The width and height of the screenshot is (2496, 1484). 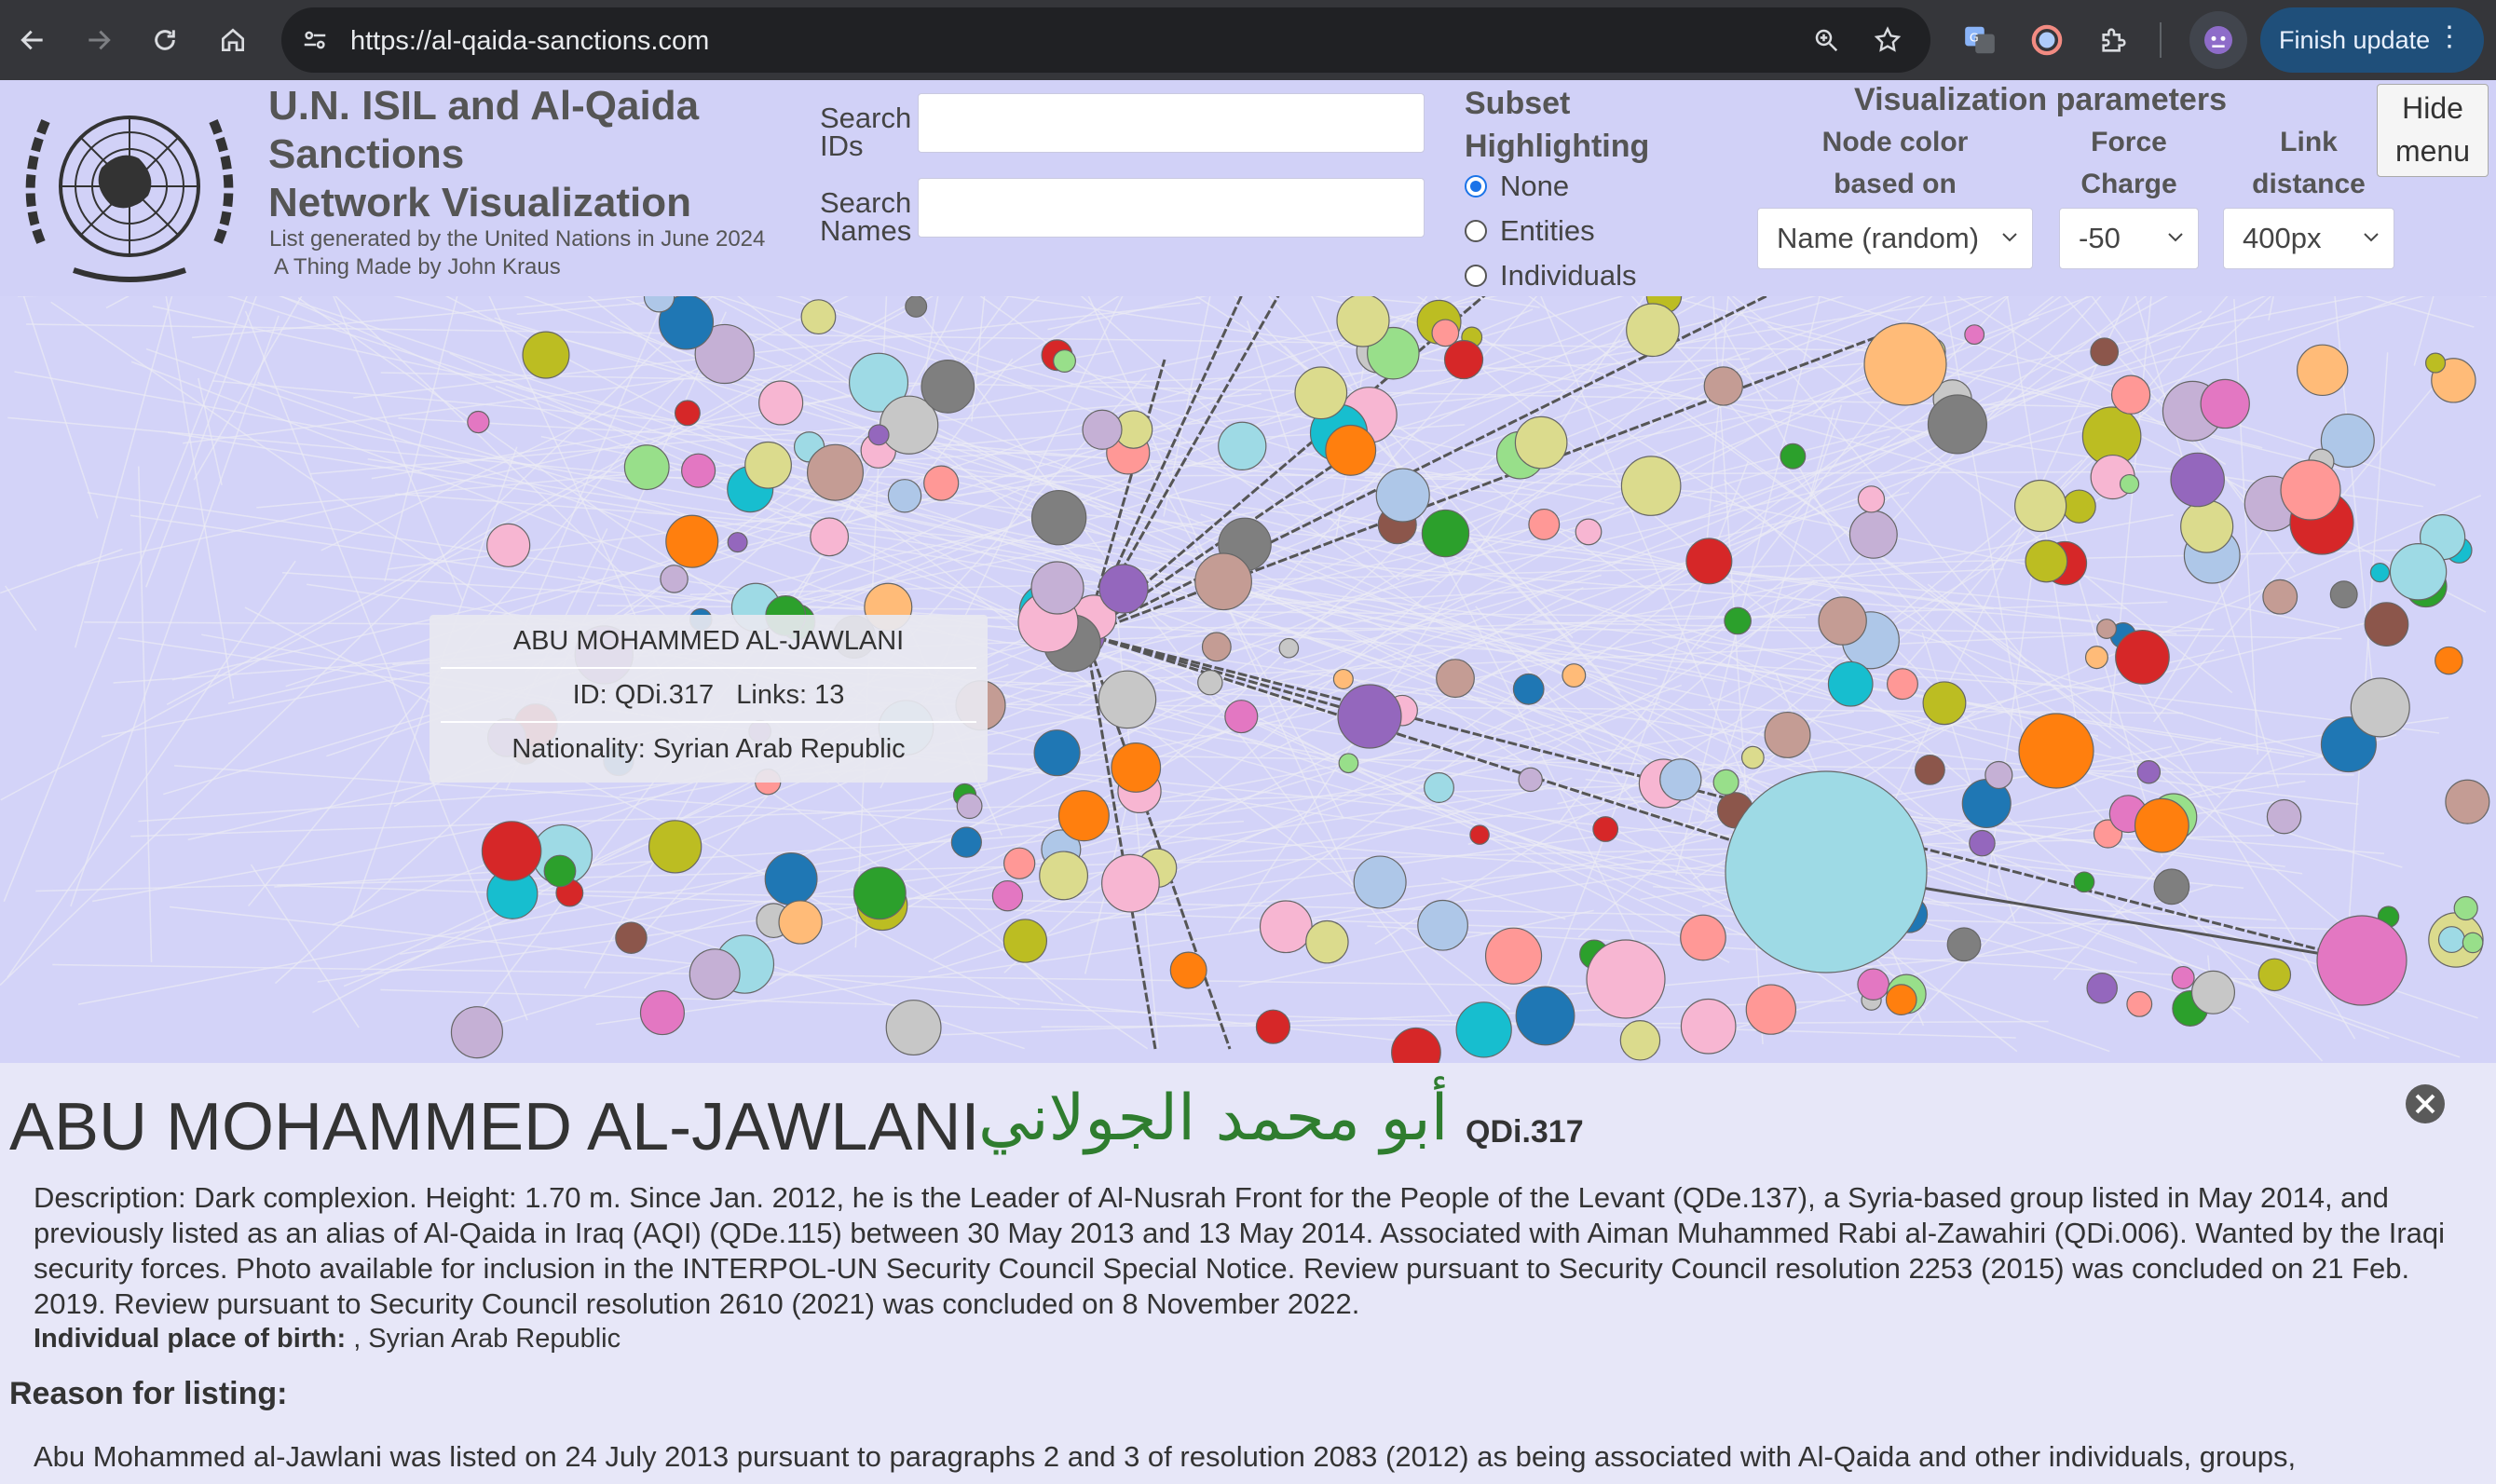 What do you see at coordinates (1826, 40) in the screenshot?
I see `zoom-icon` at bounding box center [1826, 40].